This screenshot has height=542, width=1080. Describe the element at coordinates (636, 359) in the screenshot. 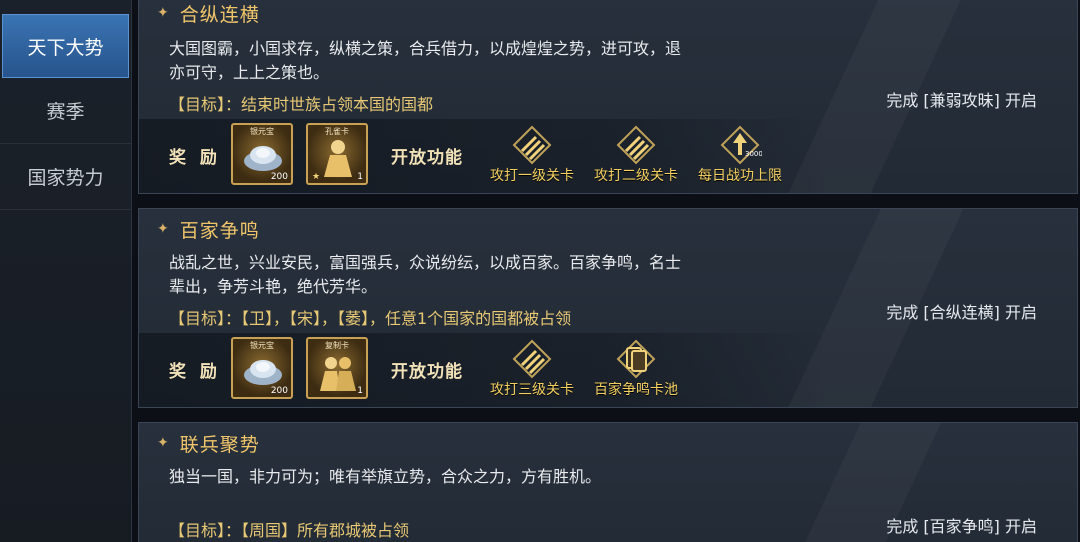

I see `card-pool-icon` at that location.